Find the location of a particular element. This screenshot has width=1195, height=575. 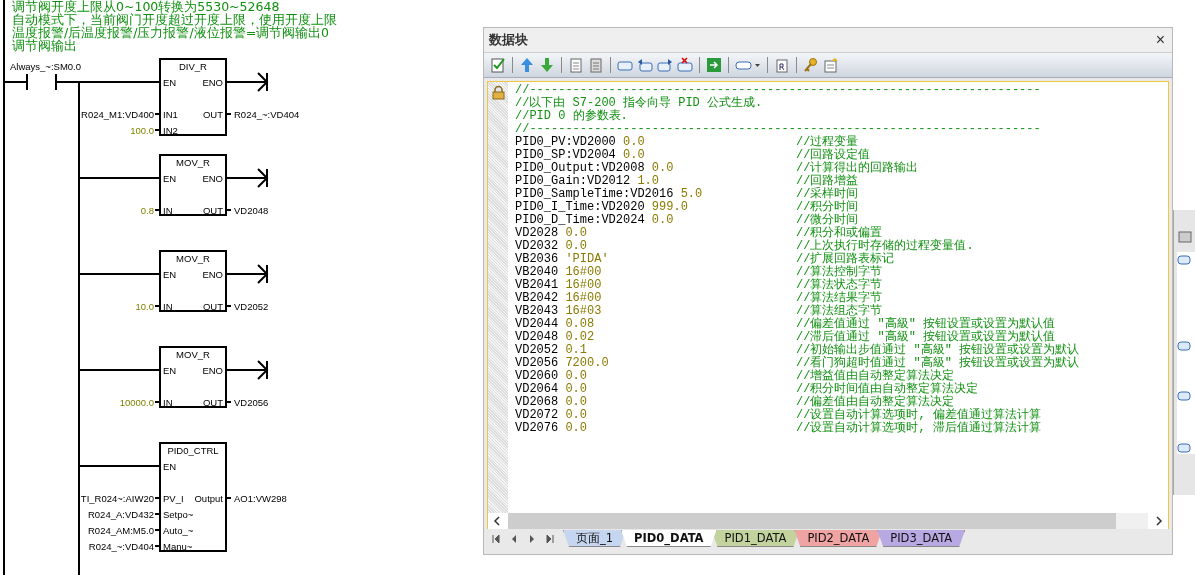

checklist-icon is located at coordinates (498, 65).